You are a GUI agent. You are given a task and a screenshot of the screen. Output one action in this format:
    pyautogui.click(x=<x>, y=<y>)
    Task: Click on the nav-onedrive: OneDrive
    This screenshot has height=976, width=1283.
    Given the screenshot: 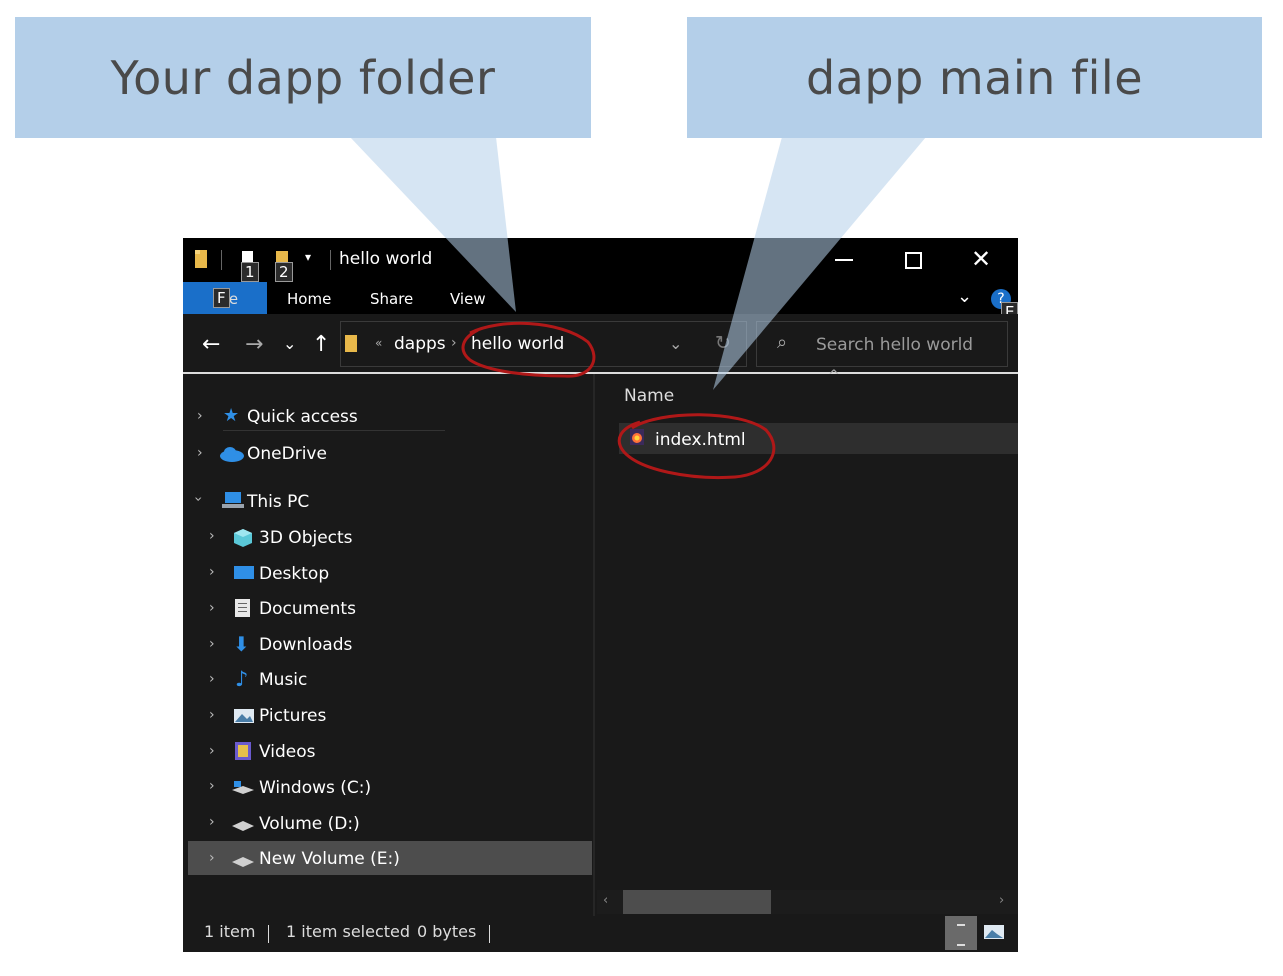 What is the action you would take?
    pyautogui.click(x=287, y=454)
    